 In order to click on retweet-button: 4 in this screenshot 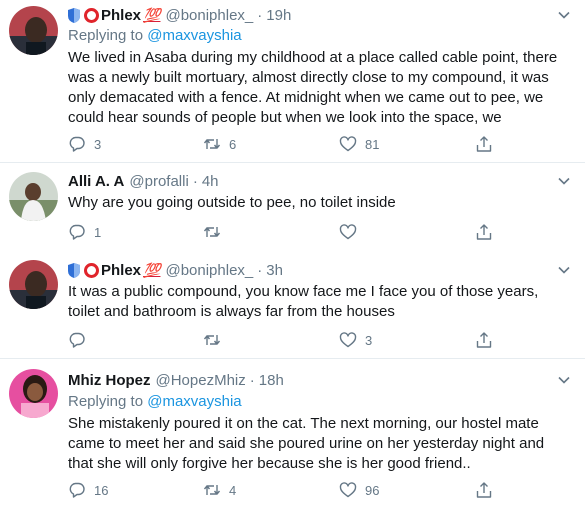, I will do `click(219, 490)`.